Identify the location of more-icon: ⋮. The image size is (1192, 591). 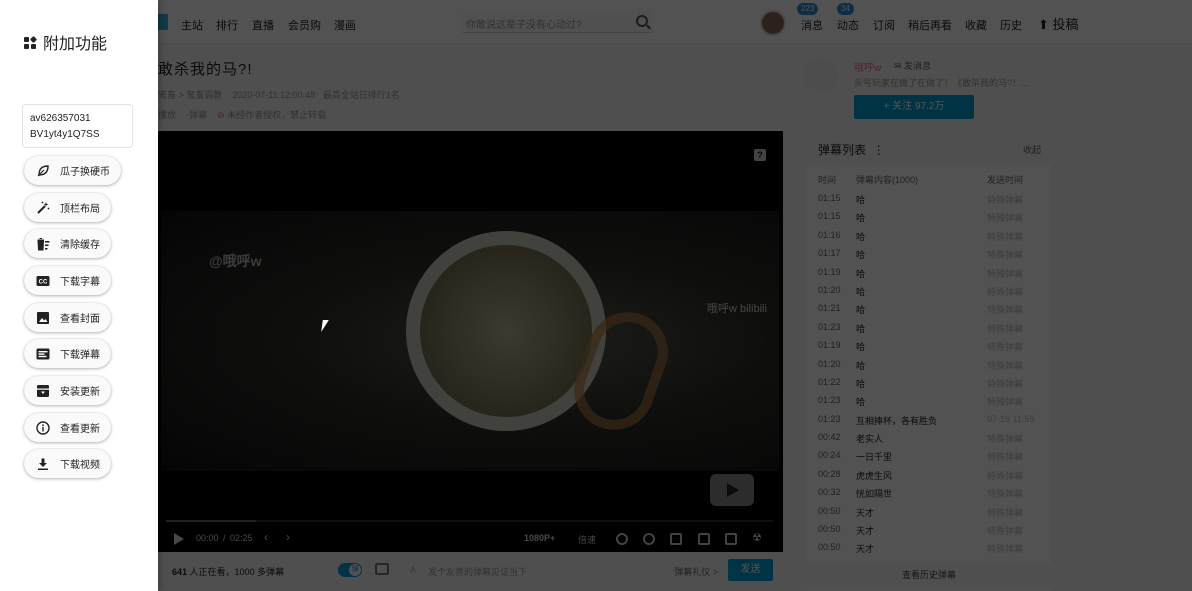
(879, 150).